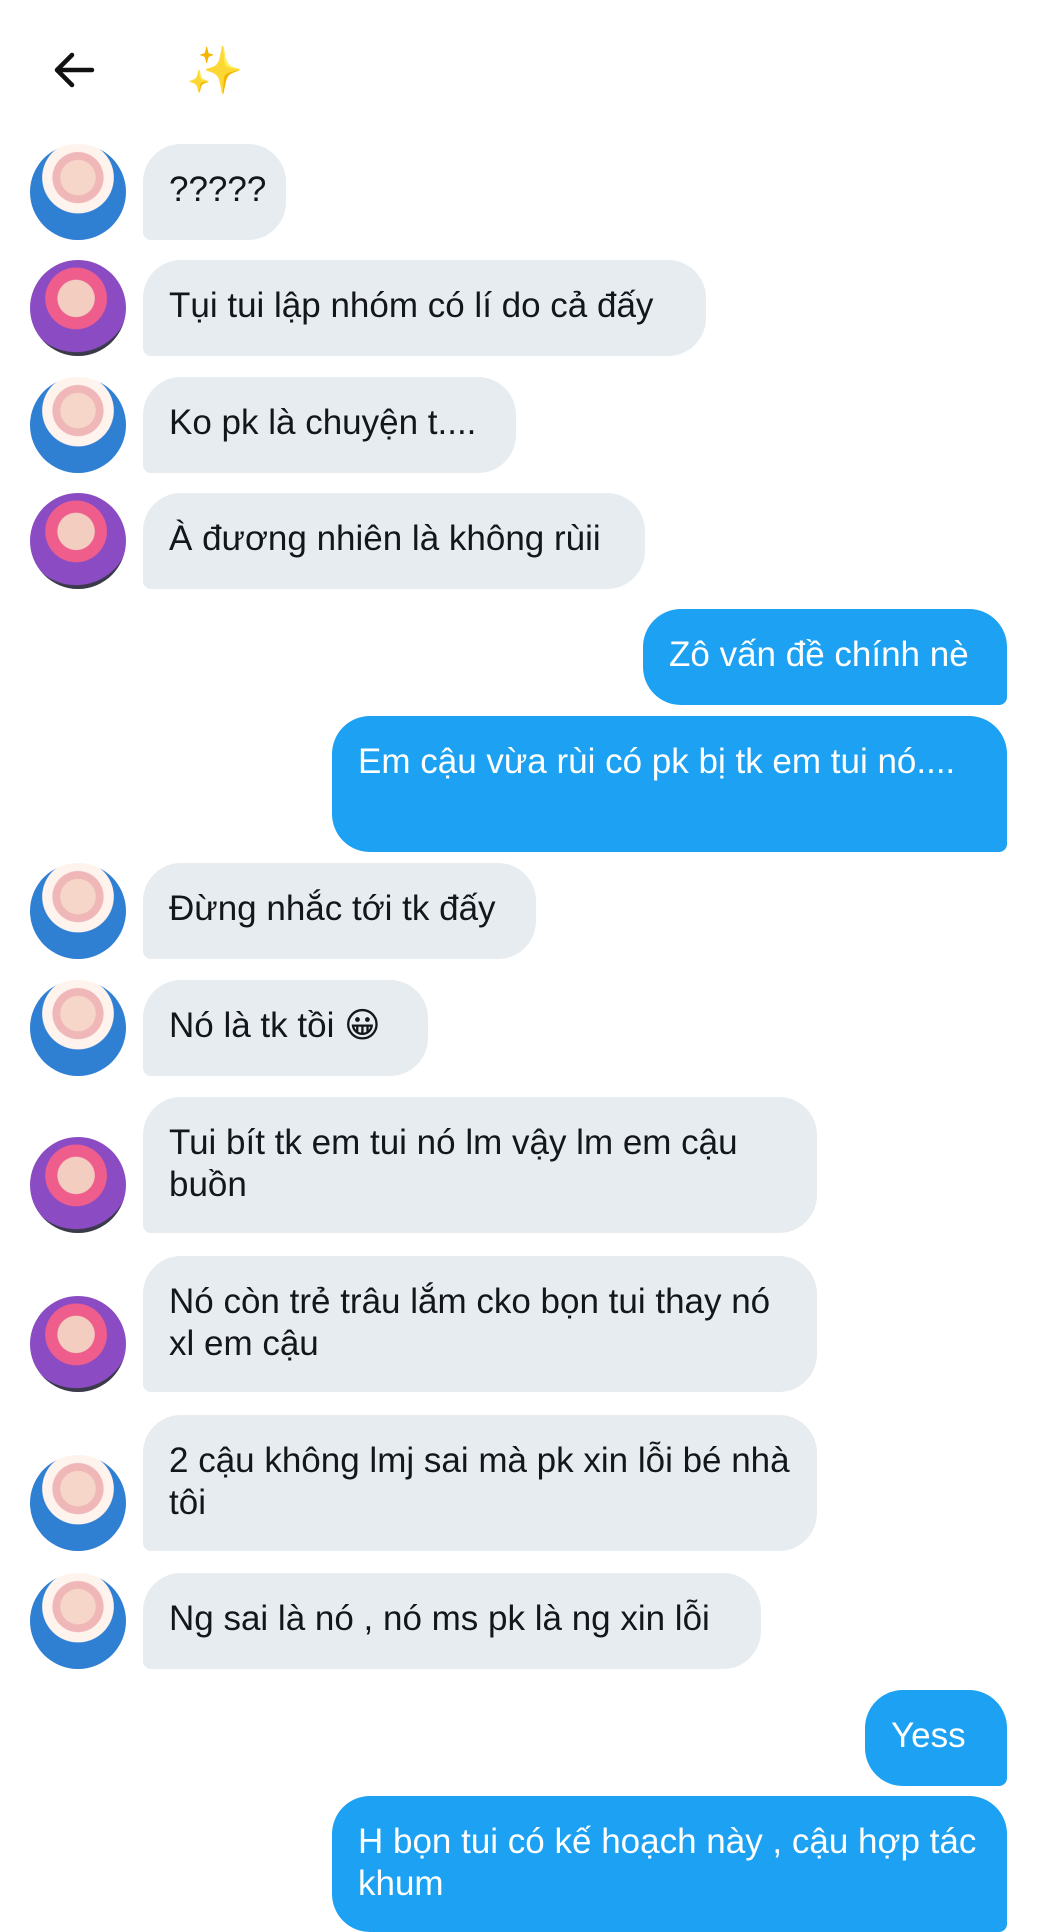  I want to click on arrow-left-icon, so click(74, 70).